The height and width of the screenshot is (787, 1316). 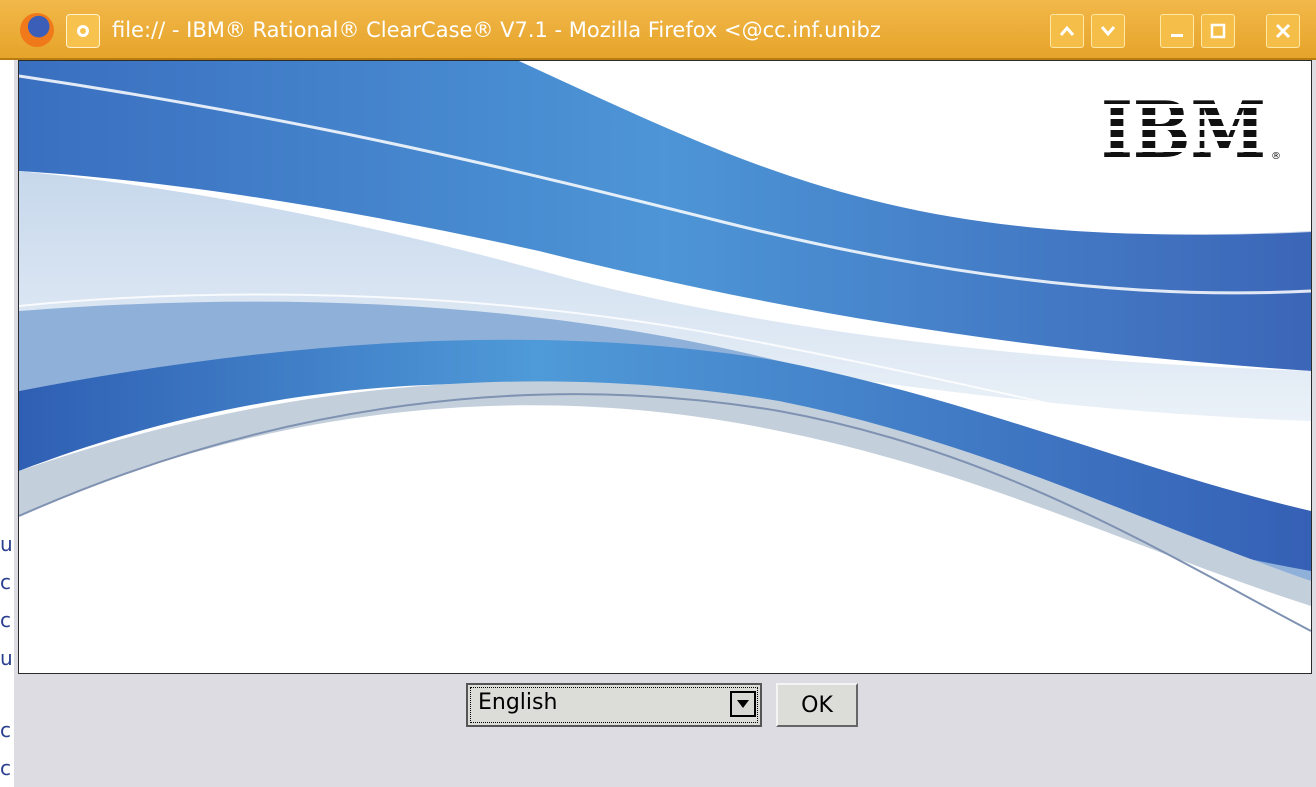 I want to click on chevron-down-icon, so click(x=1108, y=31).